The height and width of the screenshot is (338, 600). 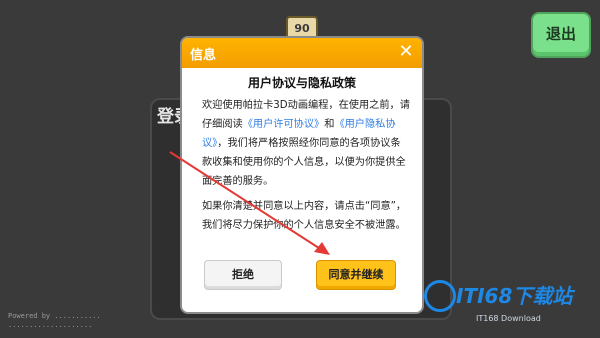 I want to click on reject-button: 拒绝, so click(x=243, y=275).